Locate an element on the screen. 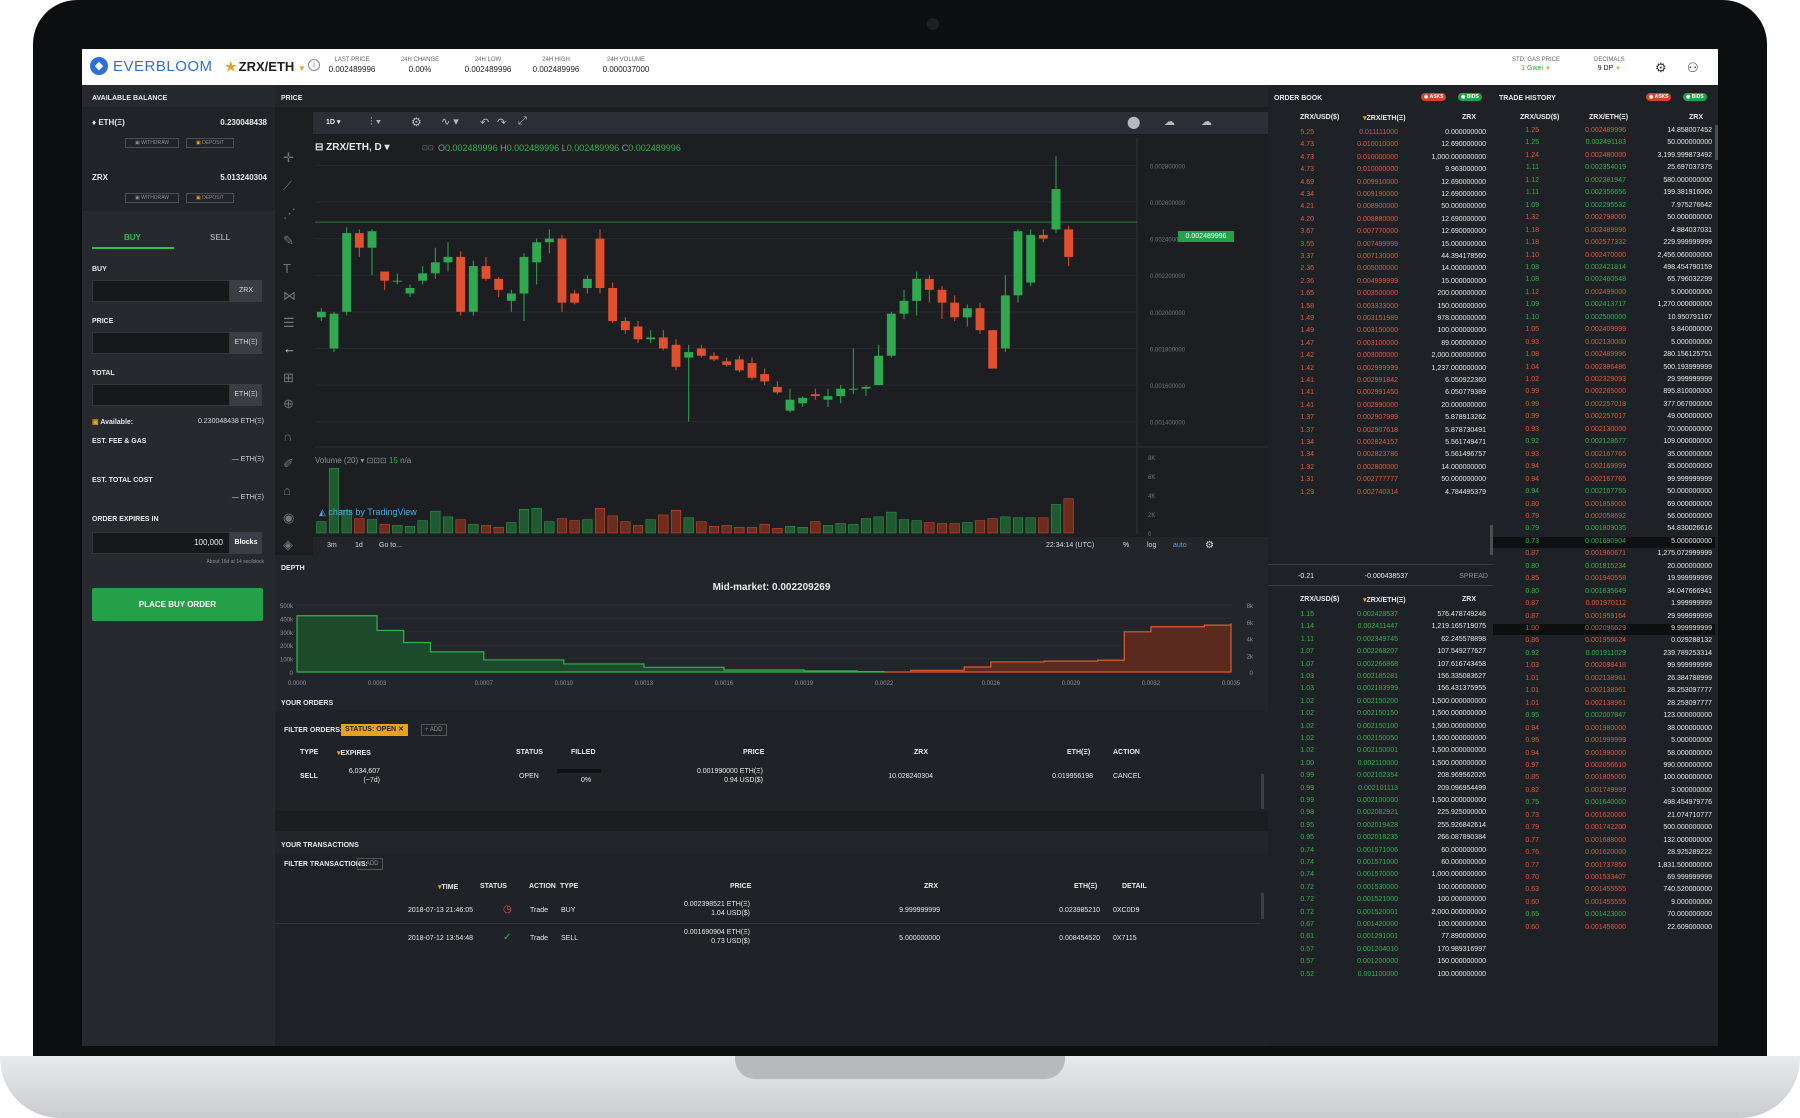 The width and height of the screenshot is (1800, 1118). chart-symbol-label: ⊟ ZRX/ETH, D ▾ is located at coordinates (352, 147).